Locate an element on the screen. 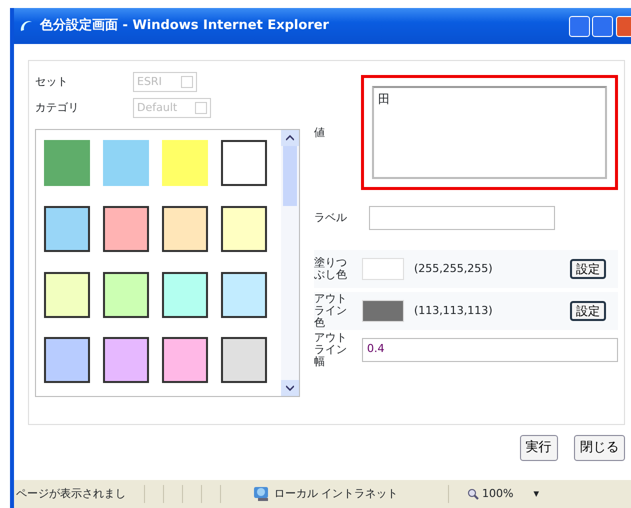 The height and width of the screenshot is (508, 631). zoom-level: 100% is located at coordinates (498, 494).